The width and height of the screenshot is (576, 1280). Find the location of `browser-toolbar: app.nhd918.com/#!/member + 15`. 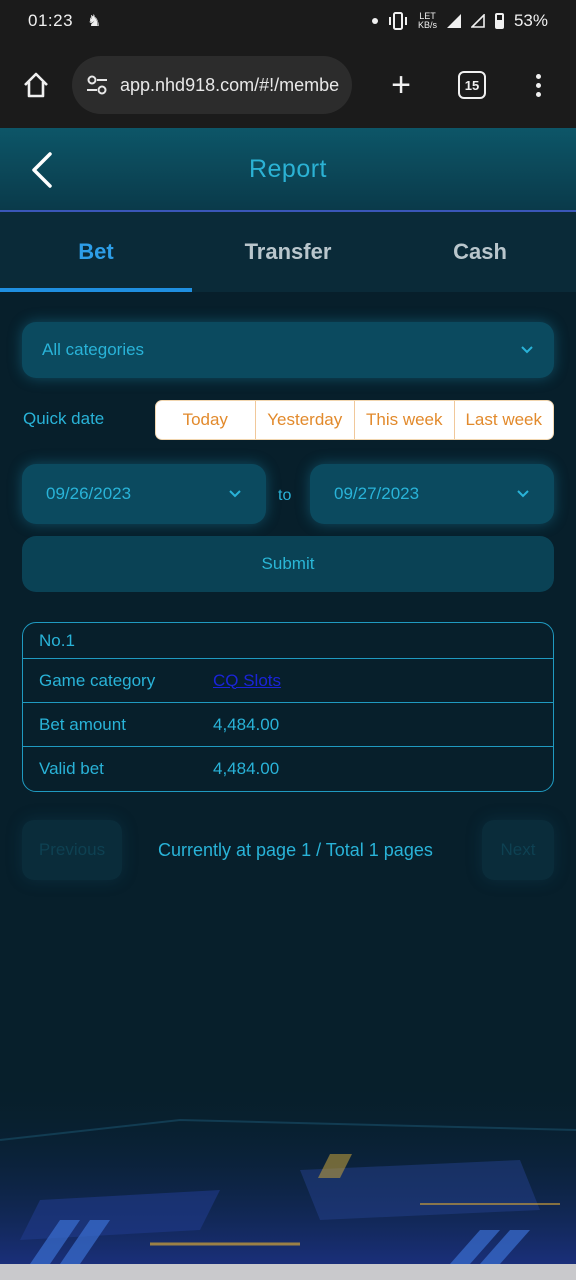

browser-toolbar: app.nhd918.com/#!/member + 15 is located at coordinates (288, 85).